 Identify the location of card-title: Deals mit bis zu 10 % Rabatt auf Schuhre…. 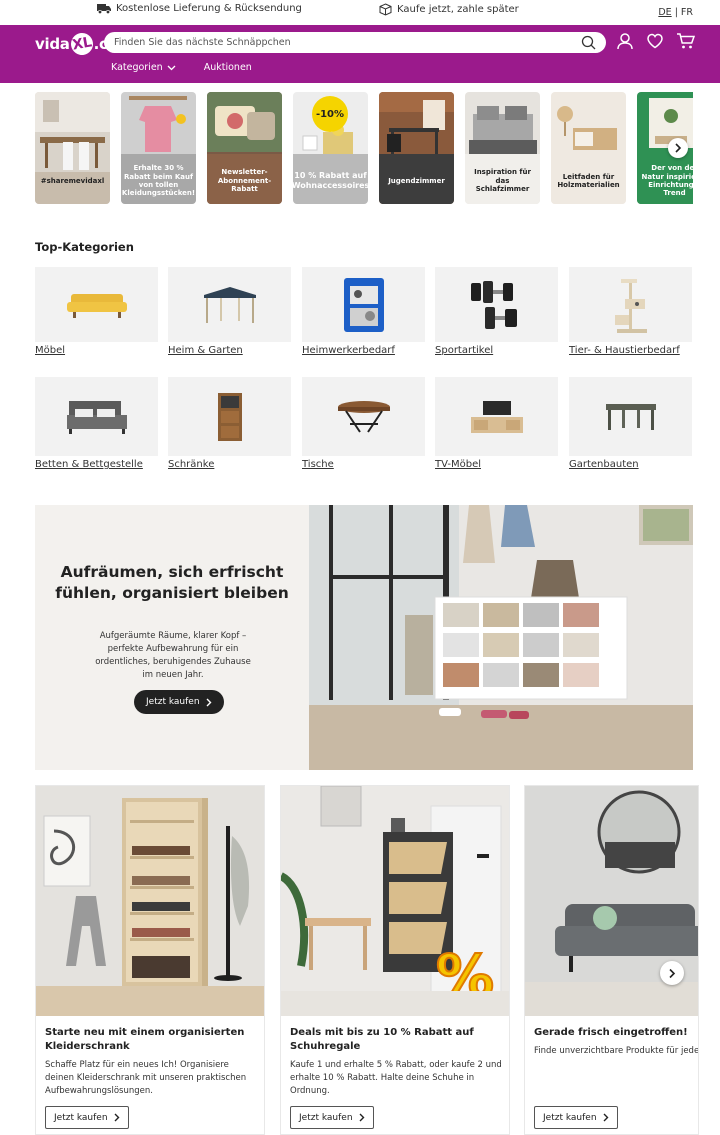
(382, 1039).